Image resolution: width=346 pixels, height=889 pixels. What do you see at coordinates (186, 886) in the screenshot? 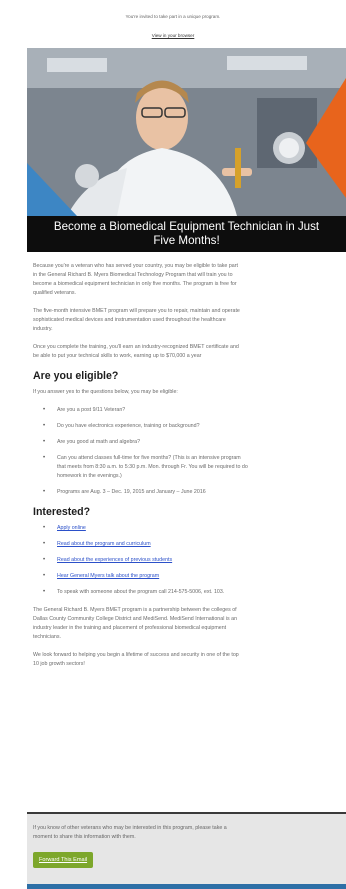
I see `footer-bar` at bounding box center [186, 886].